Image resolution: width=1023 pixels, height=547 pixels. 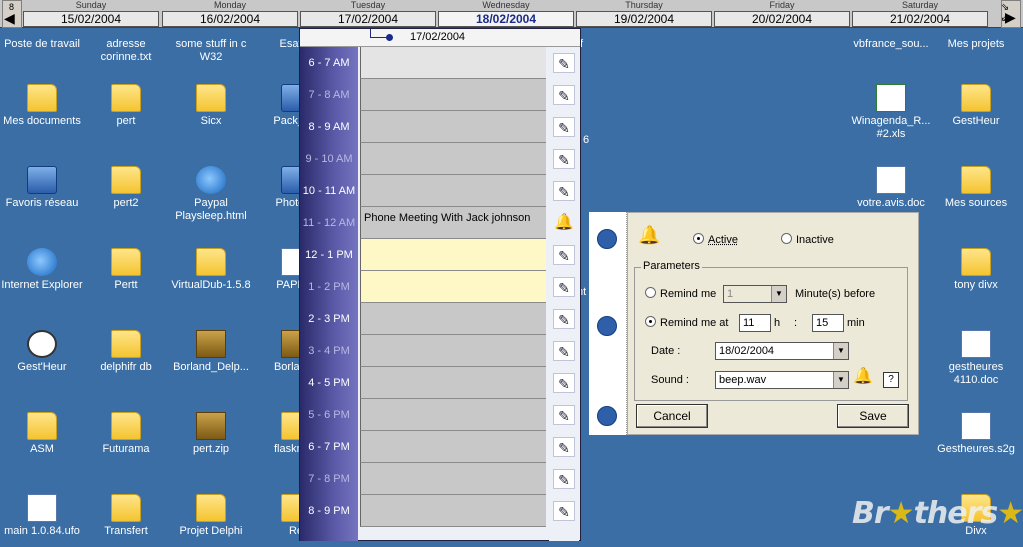 What do you see at coordinates (211, 106) in the screenshot?
I see `desktop-icon: Sicx` at bounding box center [211, 106].